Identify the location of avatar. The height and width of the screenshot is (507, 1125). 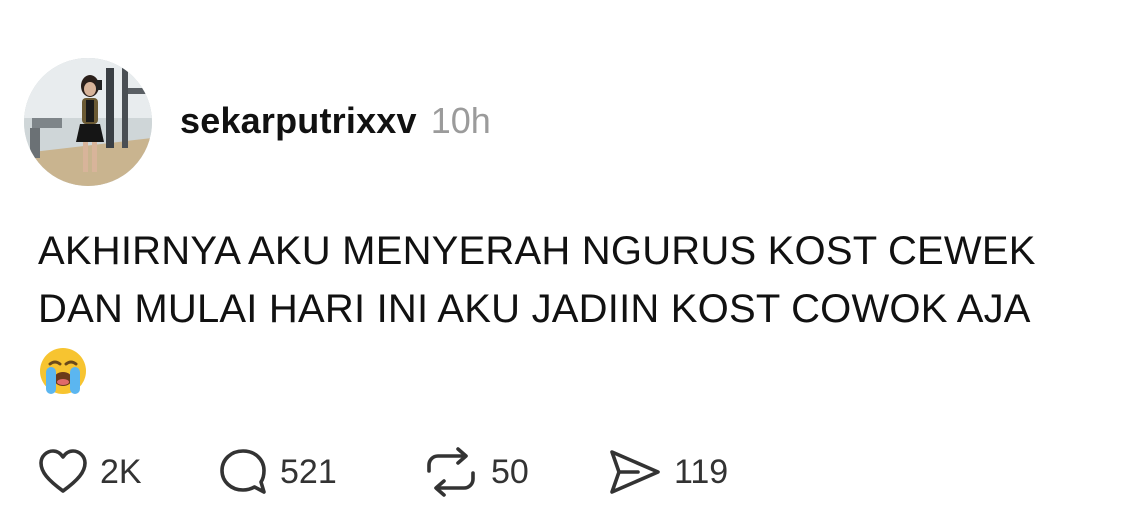
(88, 122).